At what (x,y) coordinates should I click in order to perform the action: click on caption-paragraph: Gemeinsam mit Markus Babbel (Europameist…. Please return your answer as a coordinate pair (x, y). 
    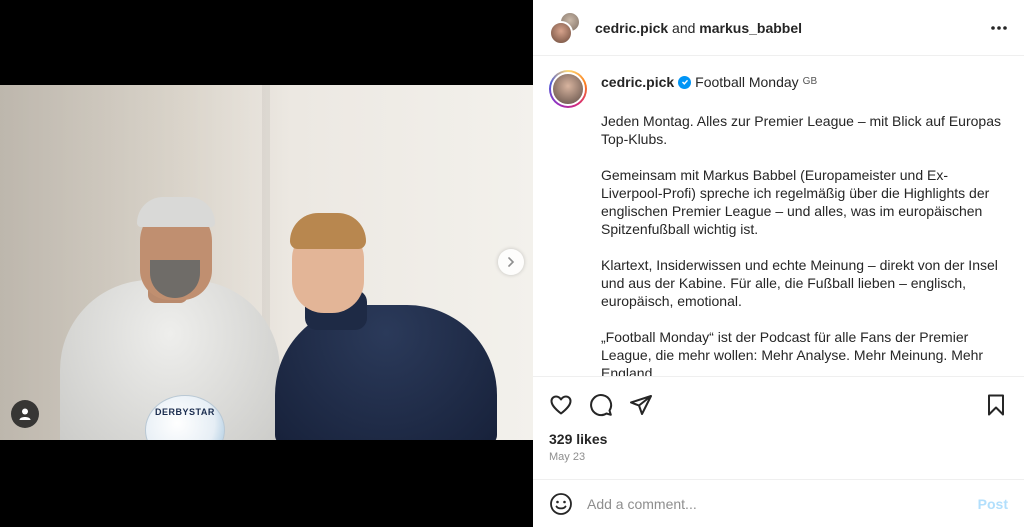
    Looking at the image, I should click on (795, 202).